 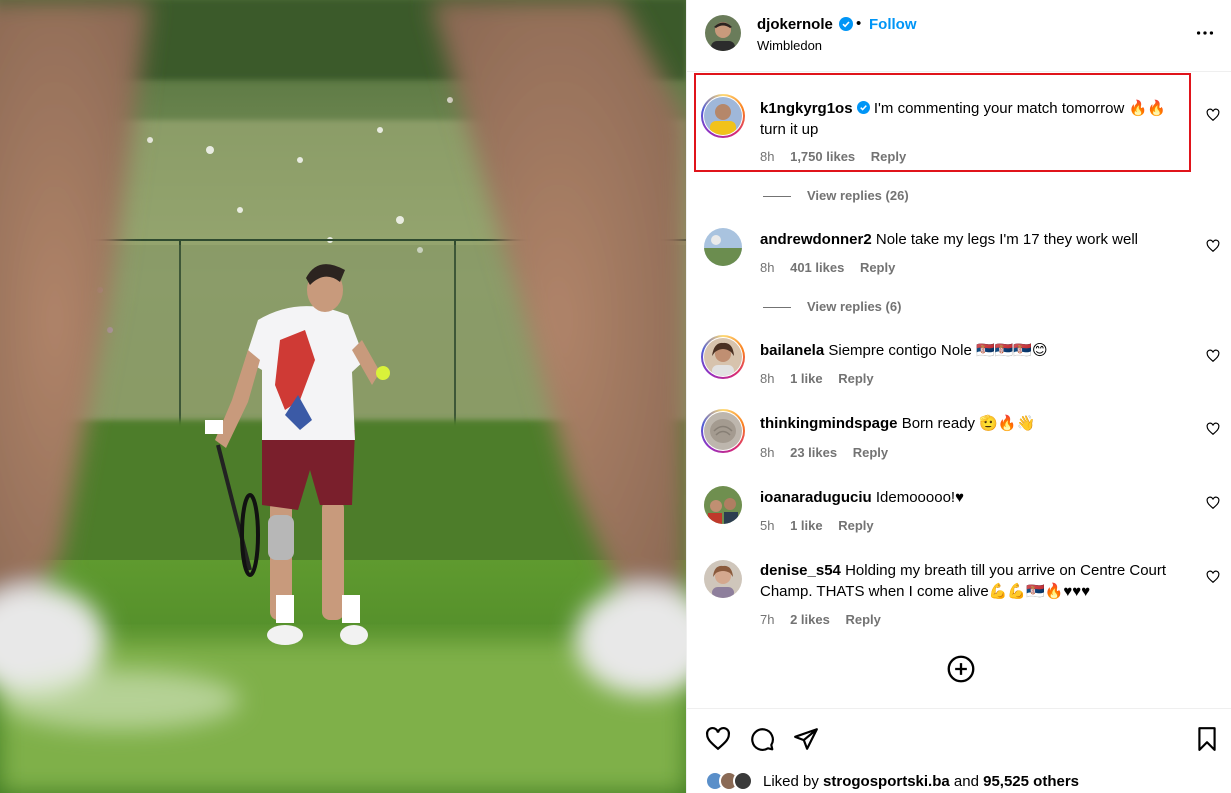 I want to click on comment-body: Idemooooo!♥, so click(x=919, y=497).